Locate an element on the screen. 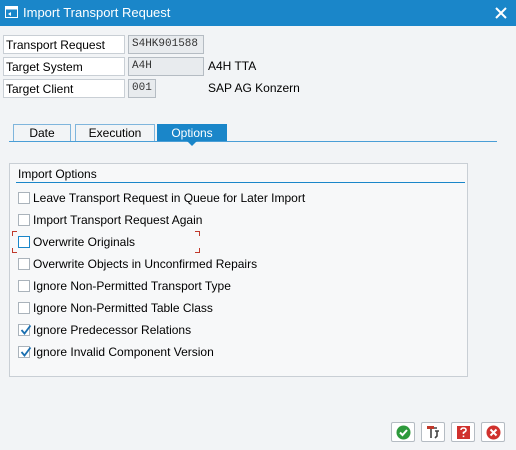 This screenshot has height=450, width=516. cancel-button is located at coordinates (493, 432).